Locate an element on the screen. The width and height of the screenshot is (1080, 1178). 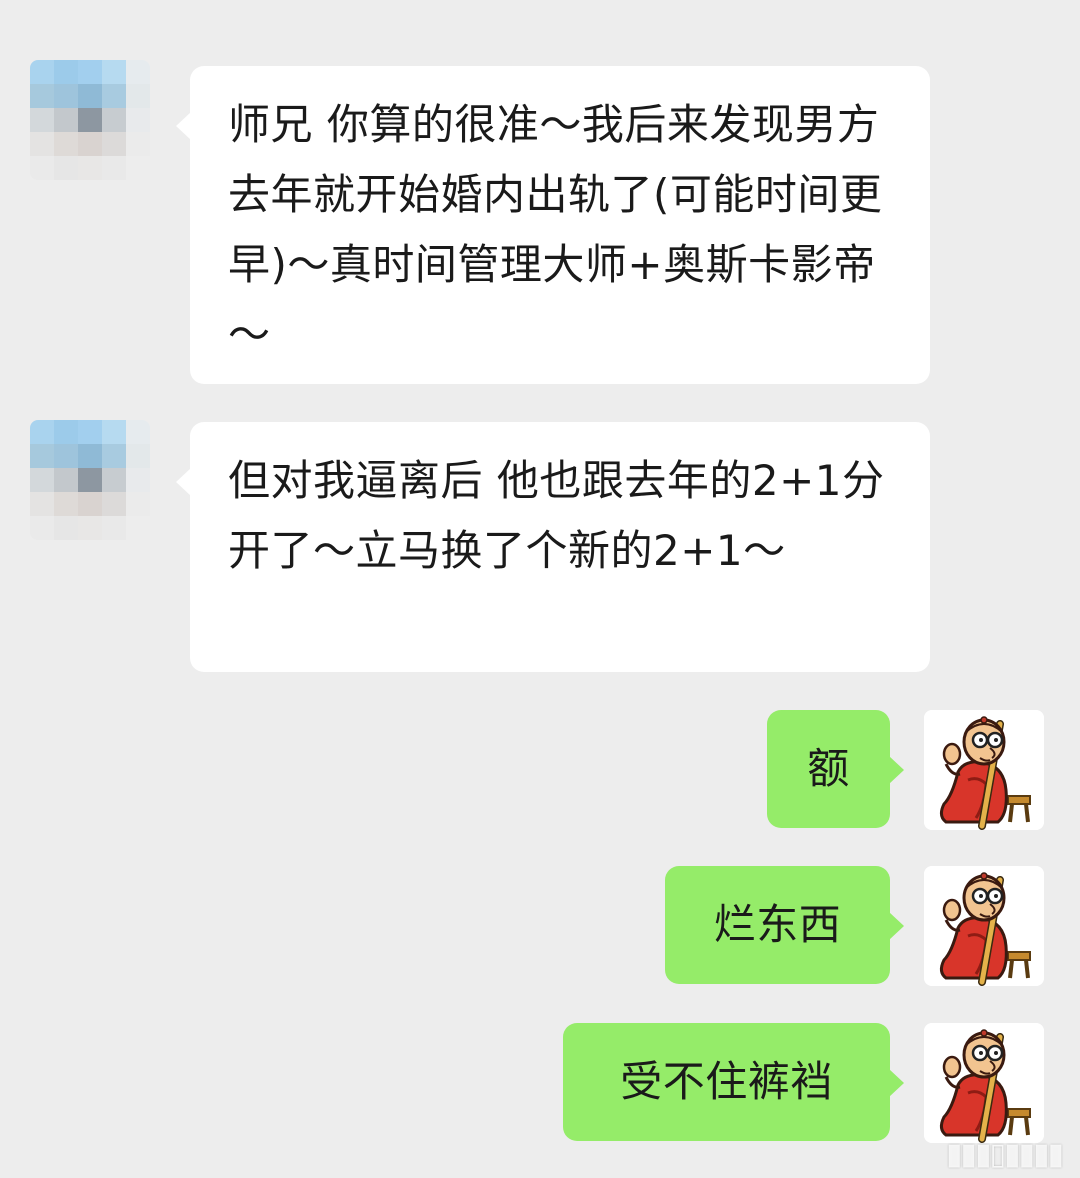
outgoing-message-bubble: 烂东西 is located at coordinates (784, 925).